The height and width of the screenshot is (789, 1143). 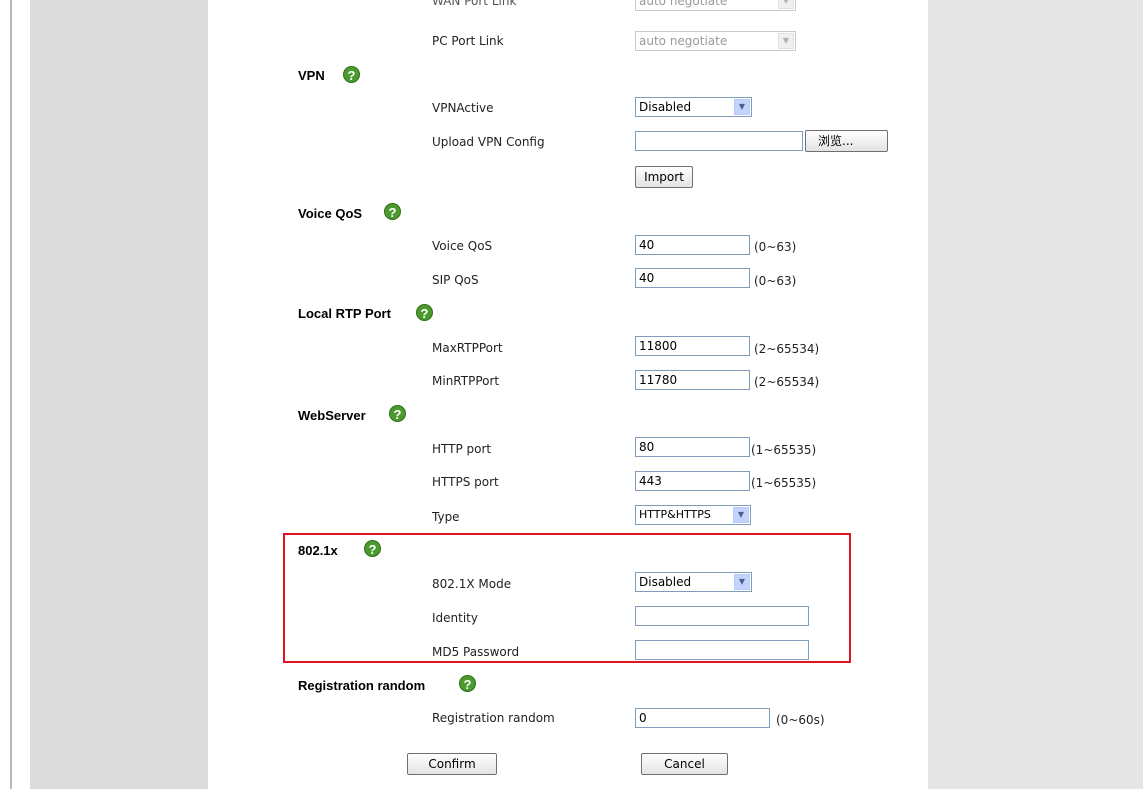 What do you see at coordinates (474, 4) in the screenshot?
I see `wan-port-label: WAN Port Link` at bounding box center [474, 4].